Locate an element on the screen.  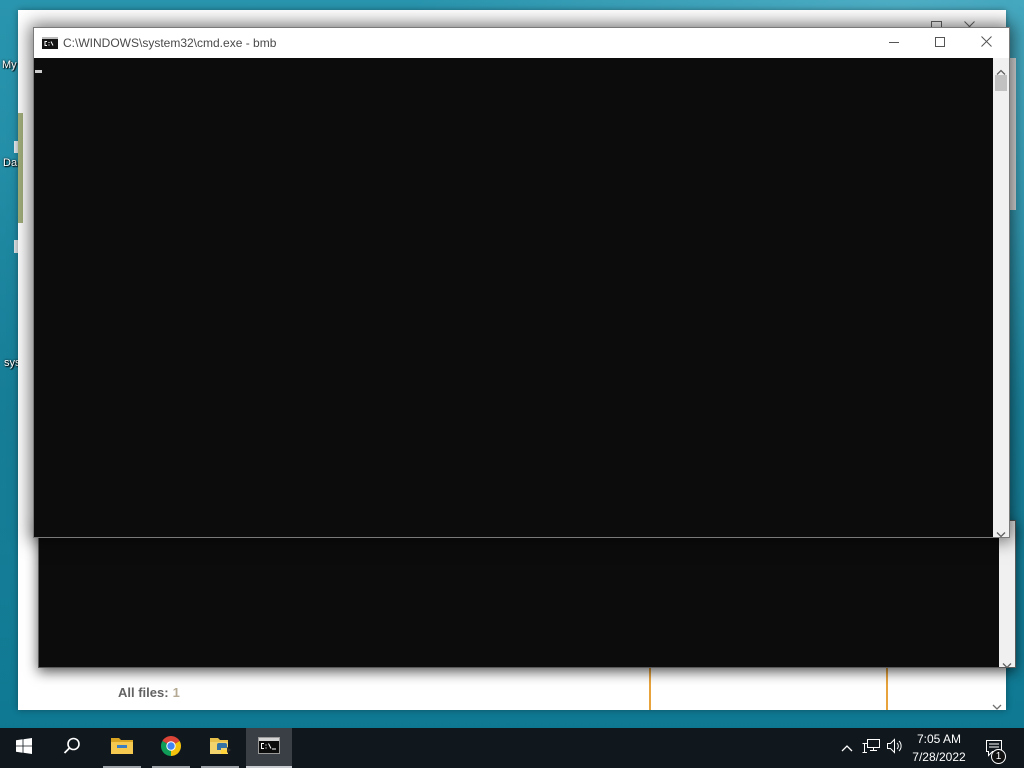
volume-button is located at coordinates (895, 748).